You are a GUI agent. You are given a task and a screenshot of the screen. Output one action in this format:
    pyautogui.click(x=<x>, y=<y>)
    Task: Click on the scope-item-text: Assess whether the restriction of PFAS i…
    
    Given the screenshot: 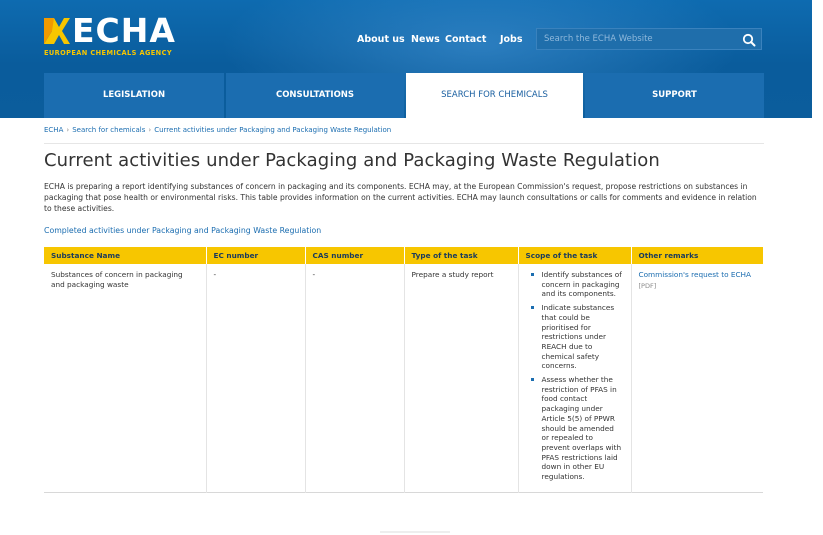 What is the action you would take?
    pyautogui.click(x=581, y=428)
    